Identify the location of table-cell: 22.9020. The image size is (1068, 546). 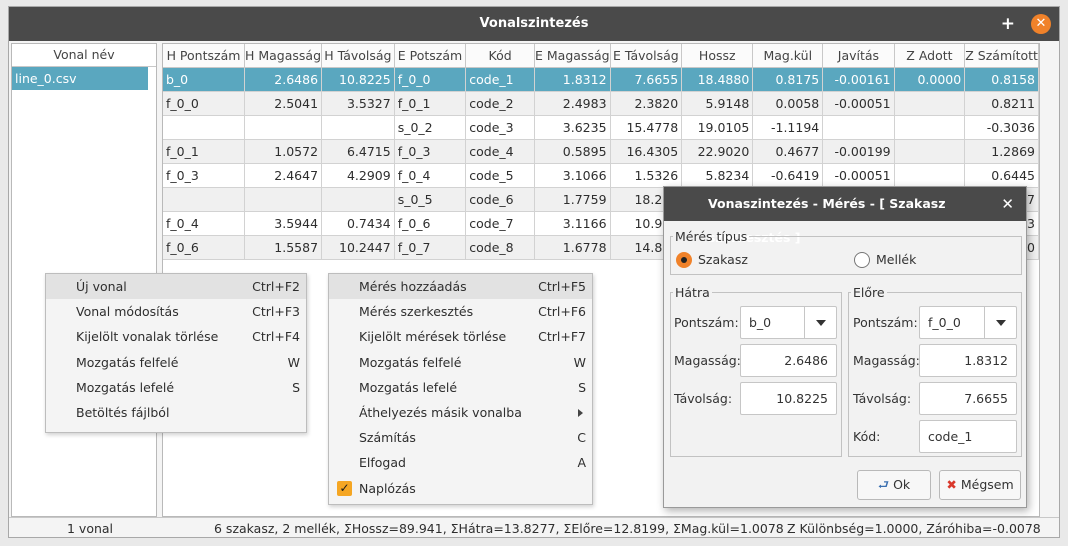
(717, 151).